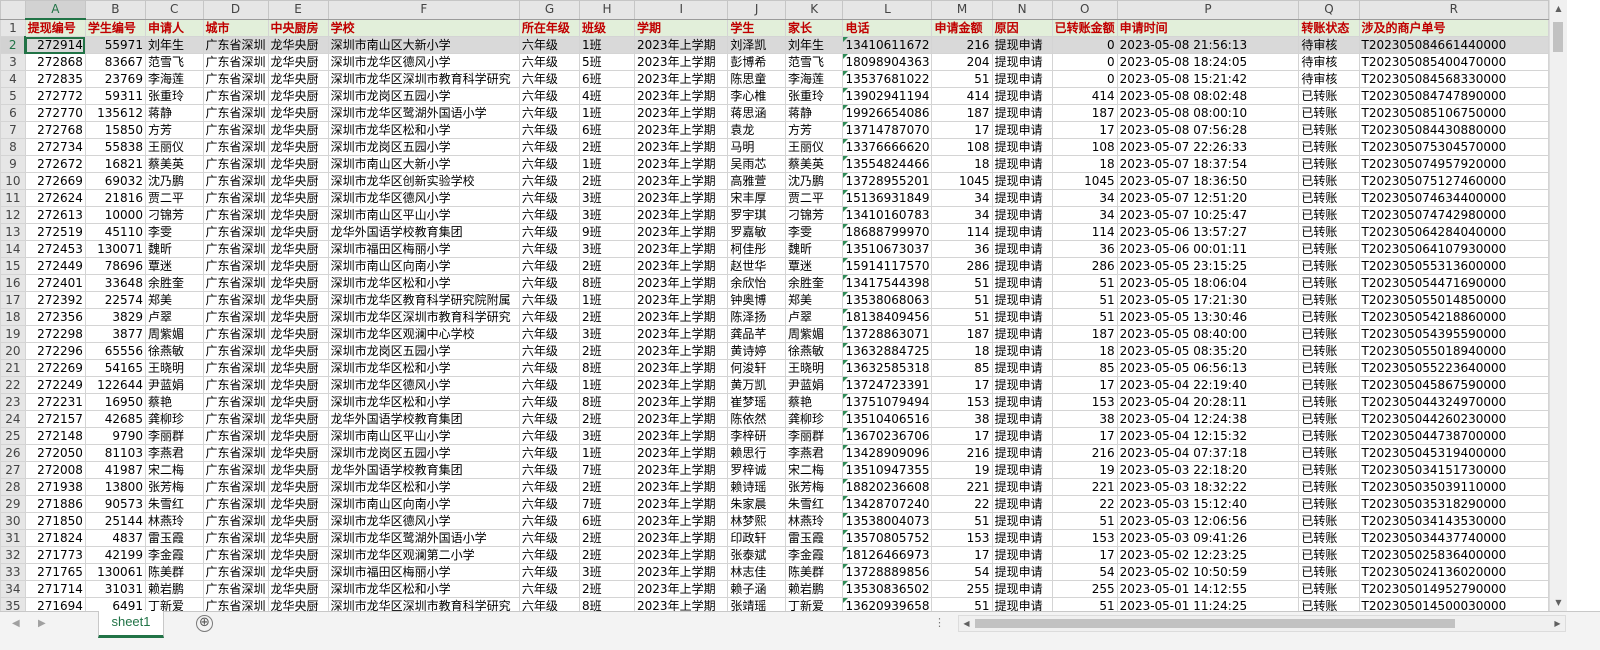  I want to click on table-cell: 216, so click(1084, 453).